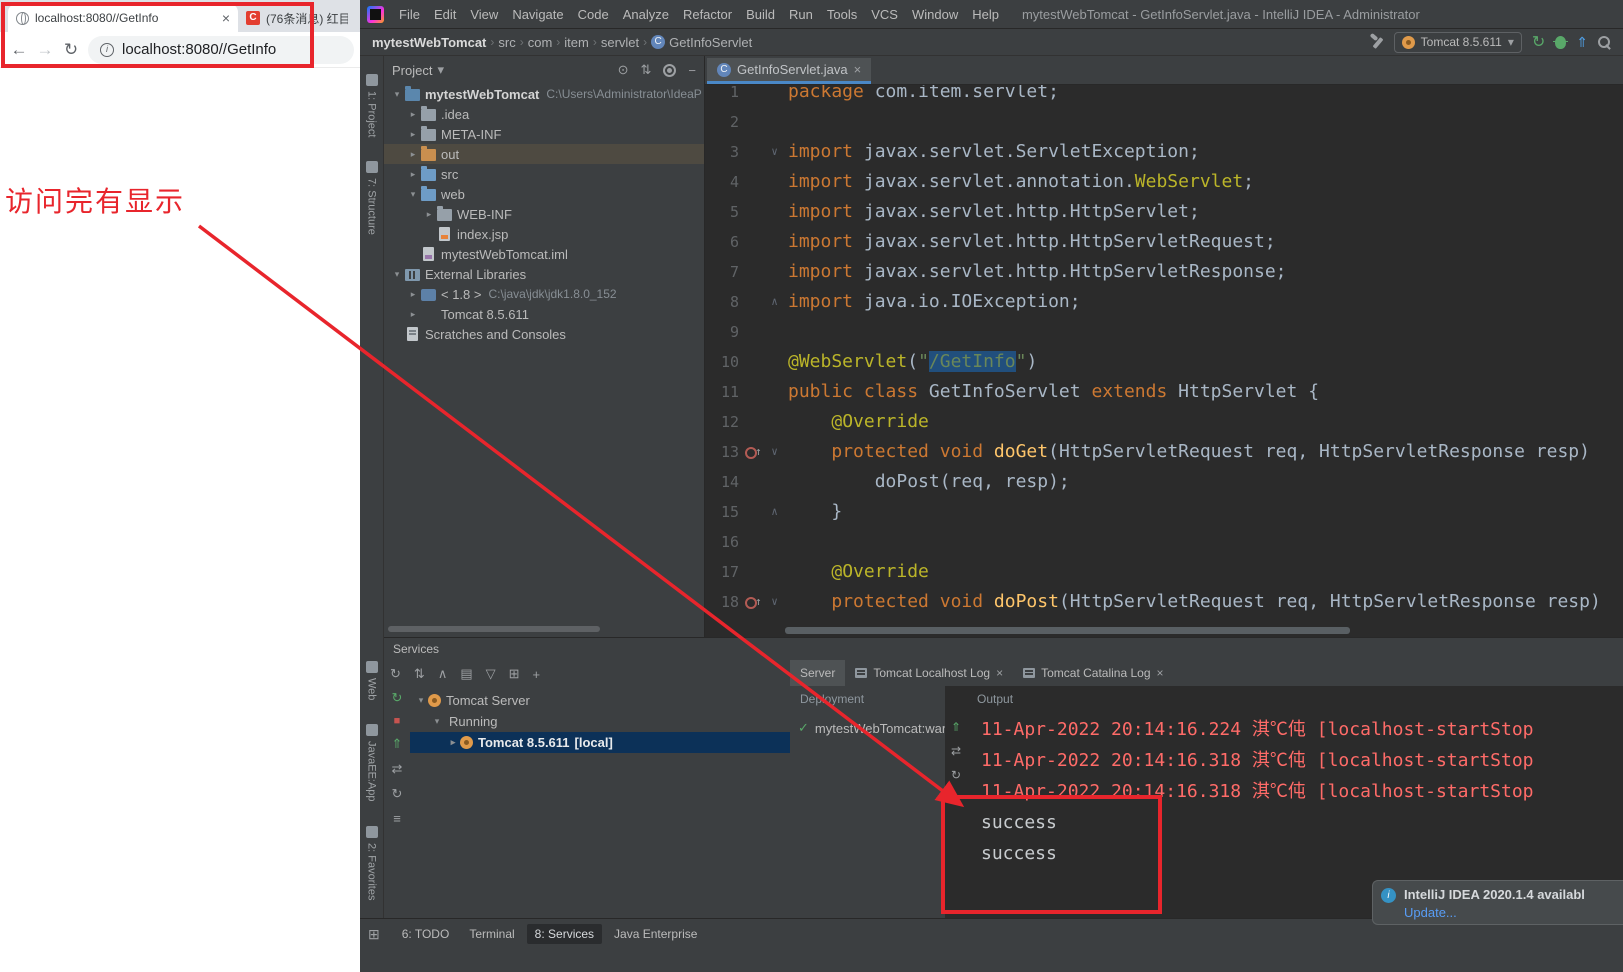 The height and width of the screenshot is (972, 1623). What do you see at coordinates (397, 721) in the screenshot?
I see `stop-server-icon` at bounding box center [397, 721].